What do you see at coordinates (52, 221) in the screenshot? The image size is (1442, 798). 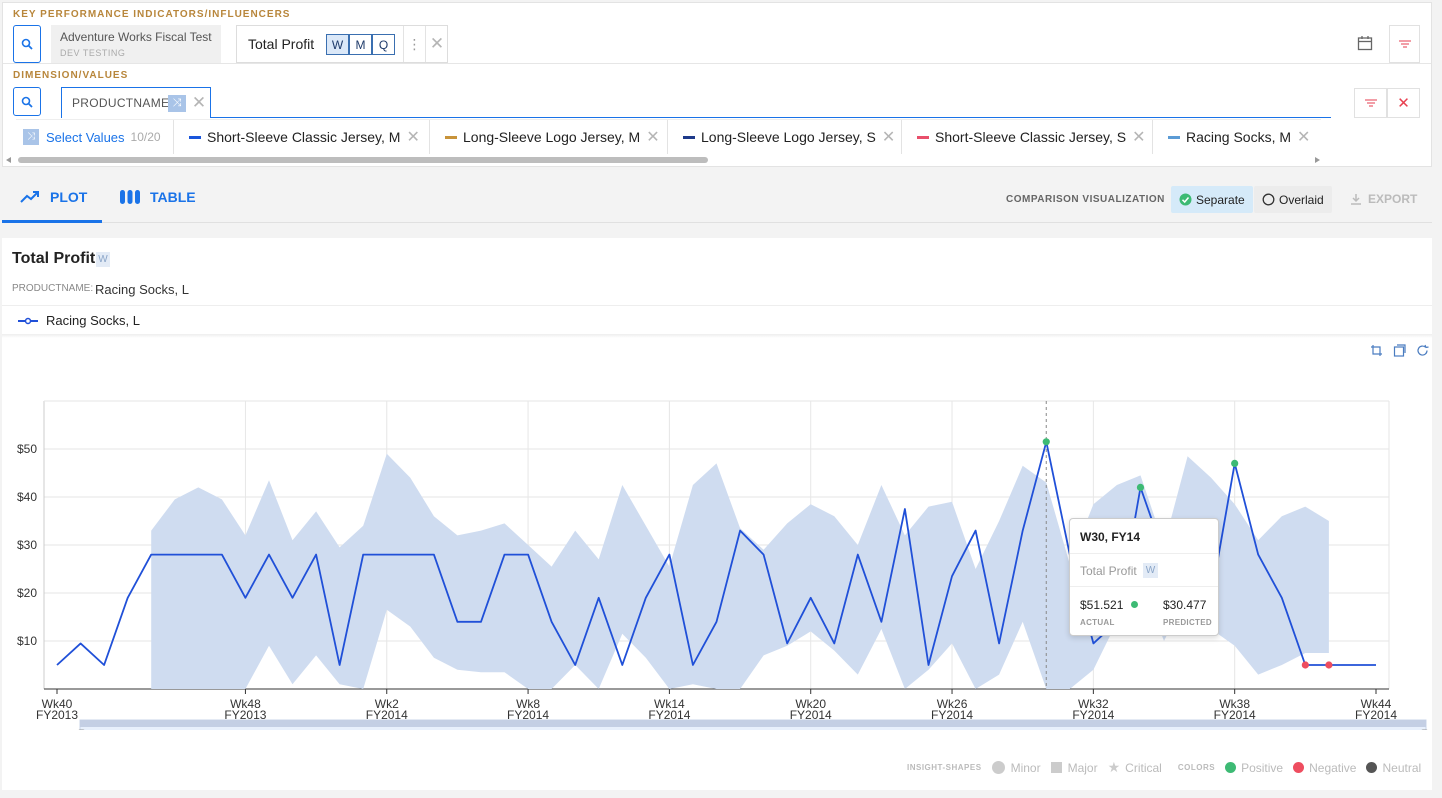 I see `tab-plot-indicator` at bounding box center [52, 221].